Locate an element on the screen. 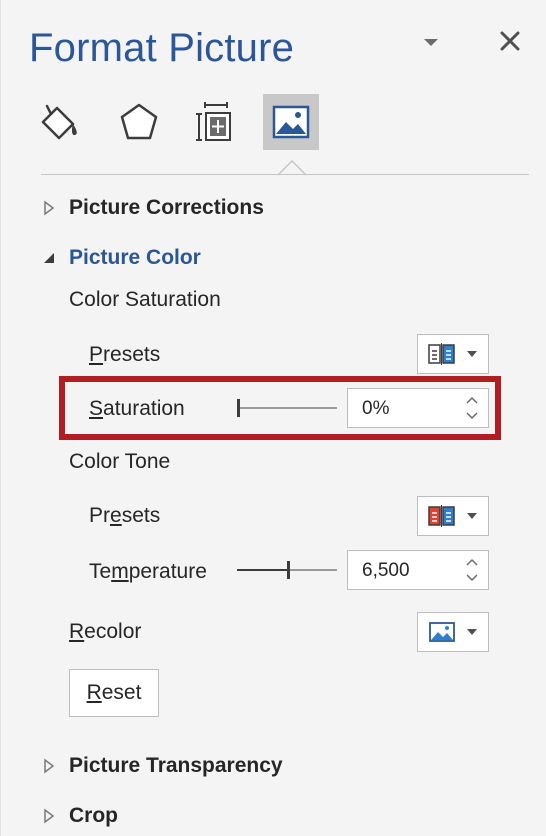  slider-thumb is located at coordinates (288, 570).